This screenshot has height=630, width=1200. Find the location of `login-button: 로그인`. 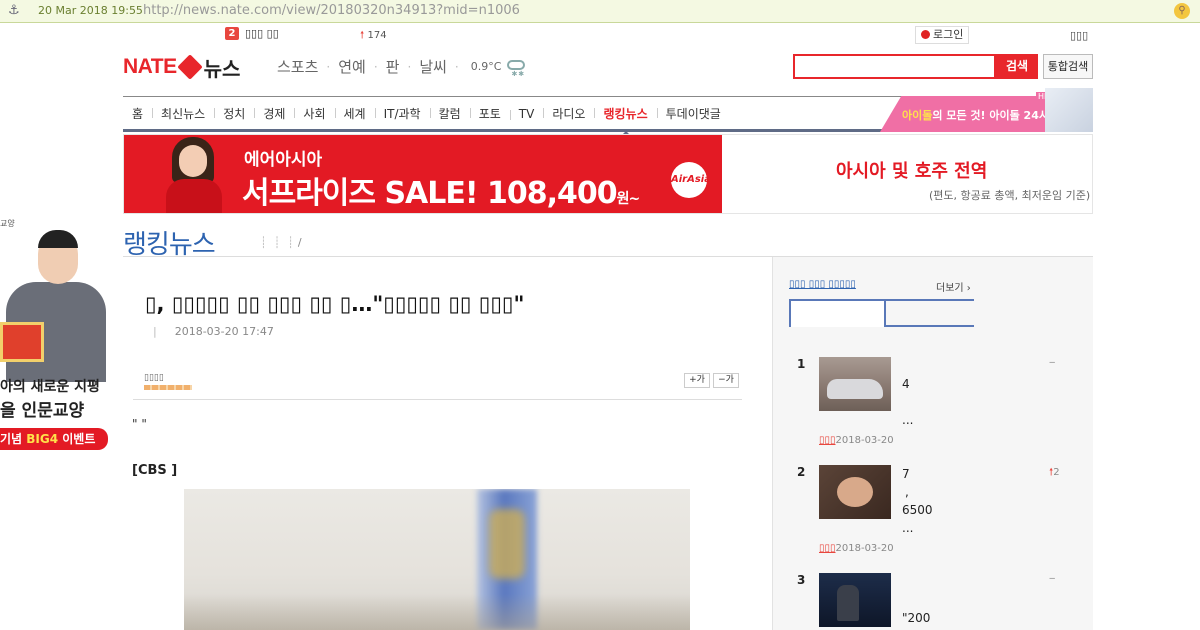

login-button: 로그인 is located at coordinates (942, 35).